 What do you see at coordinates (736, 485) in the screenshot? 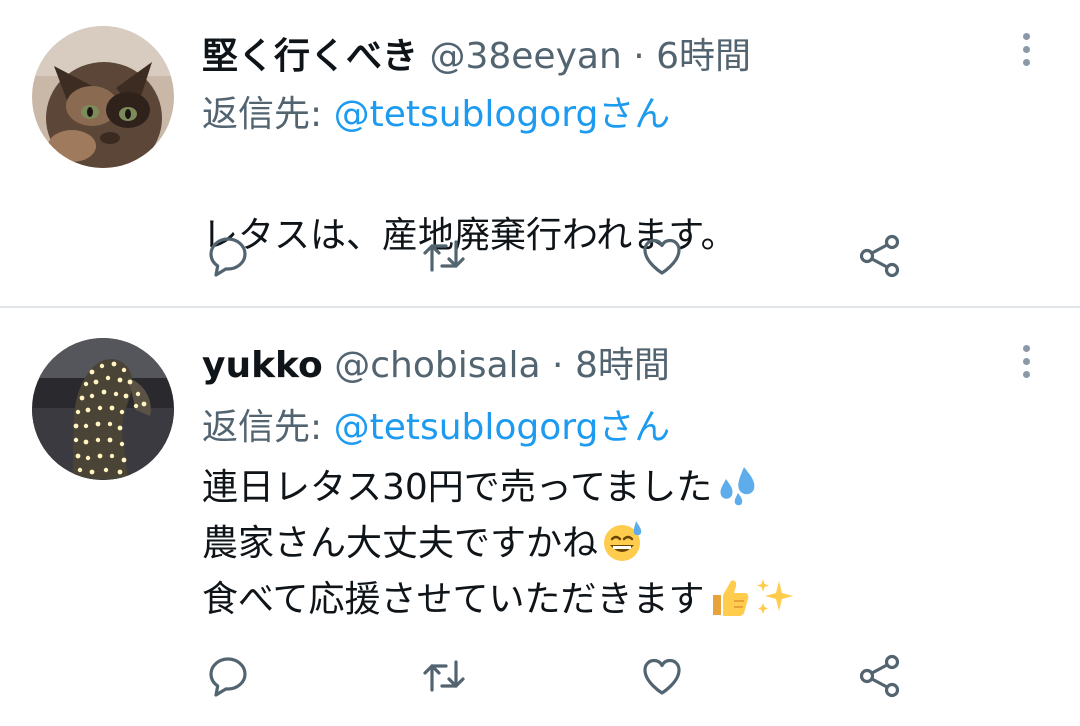
I see `sweat-droplets-emoji` at bounding box center [736, 485].